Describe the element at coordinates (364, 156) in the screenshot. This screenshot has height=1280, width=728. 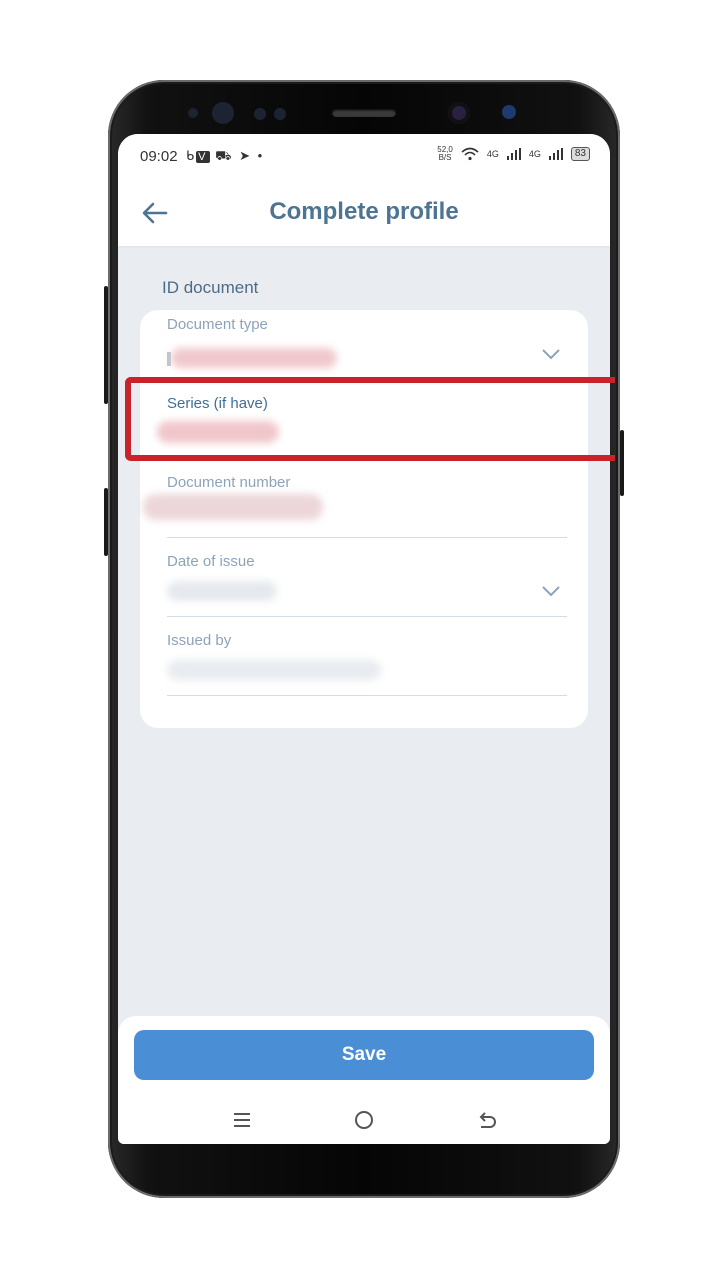
I see `status-bar: 09:02 ᑲV ⛟ ➤ • 52,0 B/S 4G 4G 83` at that location.